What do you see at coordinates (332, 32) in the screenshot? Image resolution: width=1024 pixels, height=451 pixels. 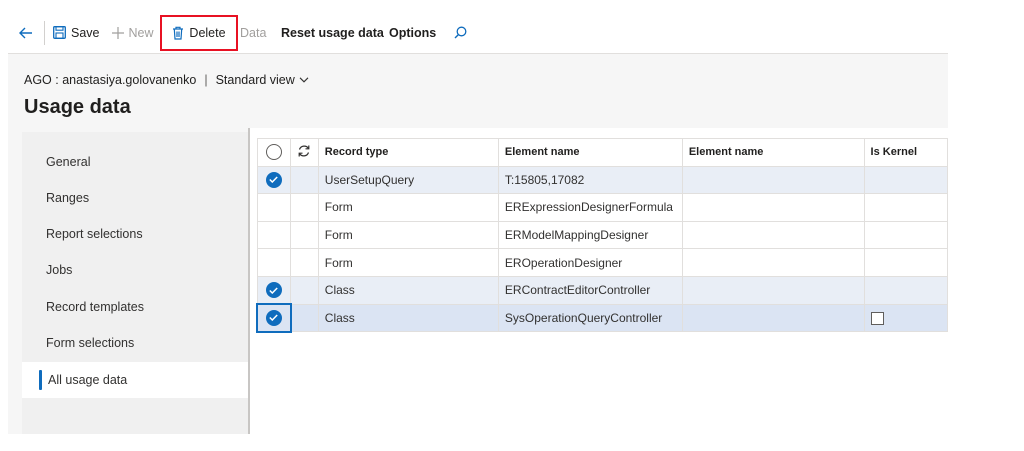 I see `reset-usage-data-button: Reset usage data` at bounding box center [332, 32].